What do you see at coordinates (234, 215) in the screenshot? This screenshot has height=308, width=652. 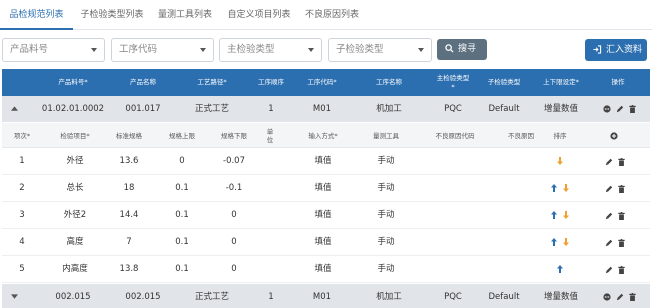 I see `cell-lower: 0` at bounding box center [234, 215].